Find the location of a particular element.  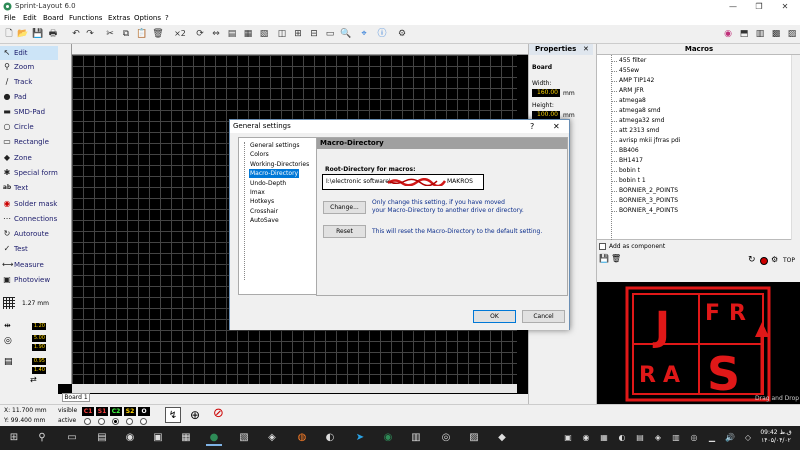

app-taskbar-icon-4: ▧ is located at coordinates (244, 438).